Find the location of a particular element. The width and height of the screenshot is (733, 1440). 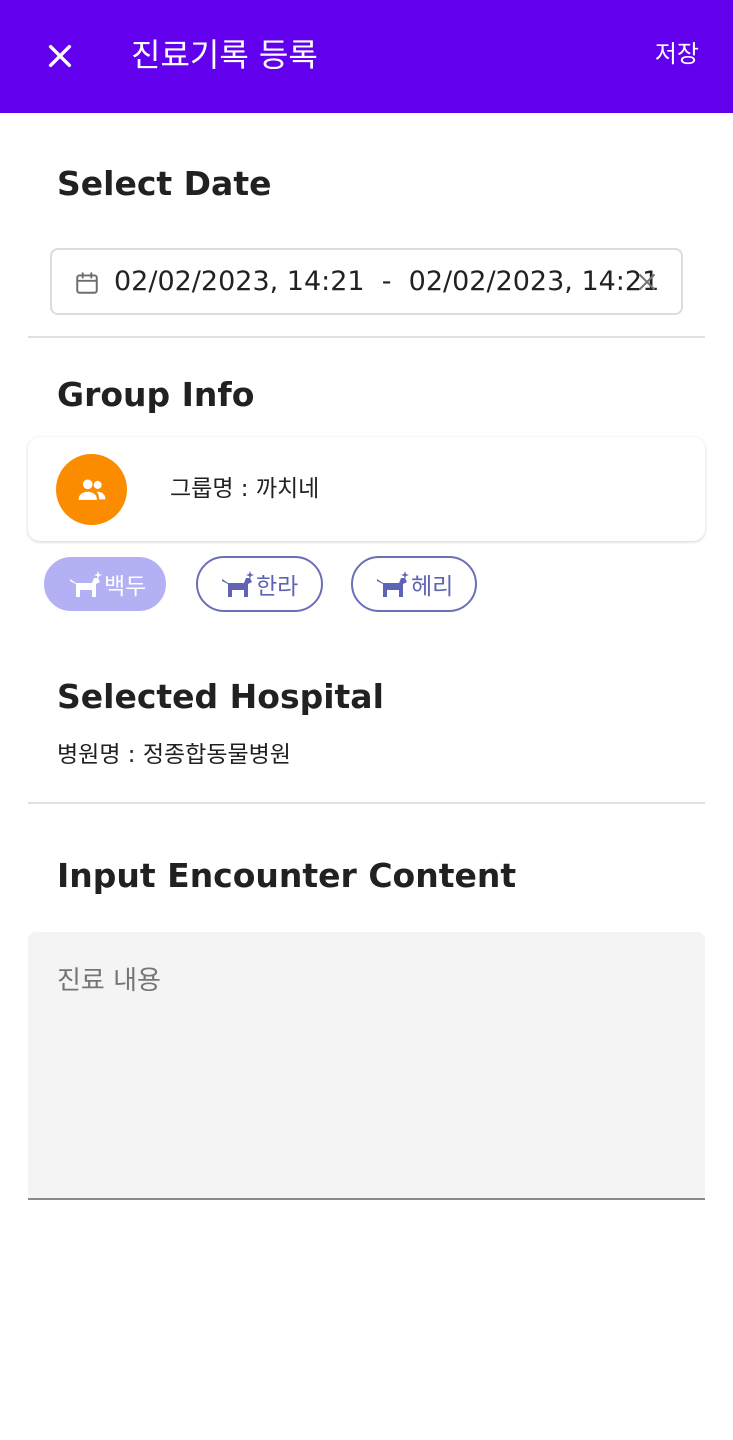

pet-chip-label: 백두 is located at coordinates (125, 587).